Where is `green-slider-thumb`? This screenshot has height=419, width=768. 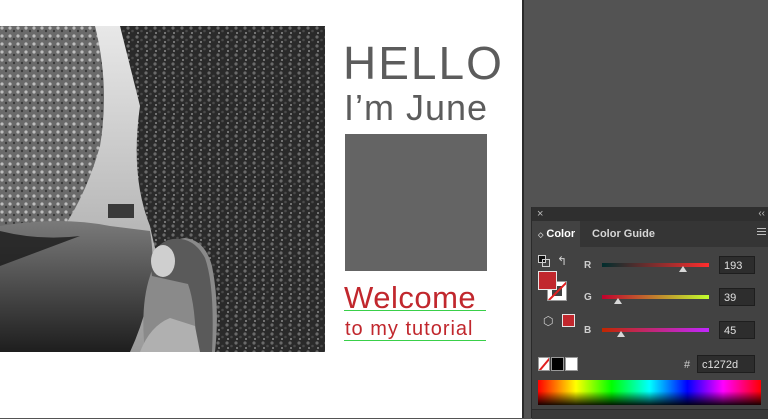 green-slider-thumb is located at coordinates (618, 301).